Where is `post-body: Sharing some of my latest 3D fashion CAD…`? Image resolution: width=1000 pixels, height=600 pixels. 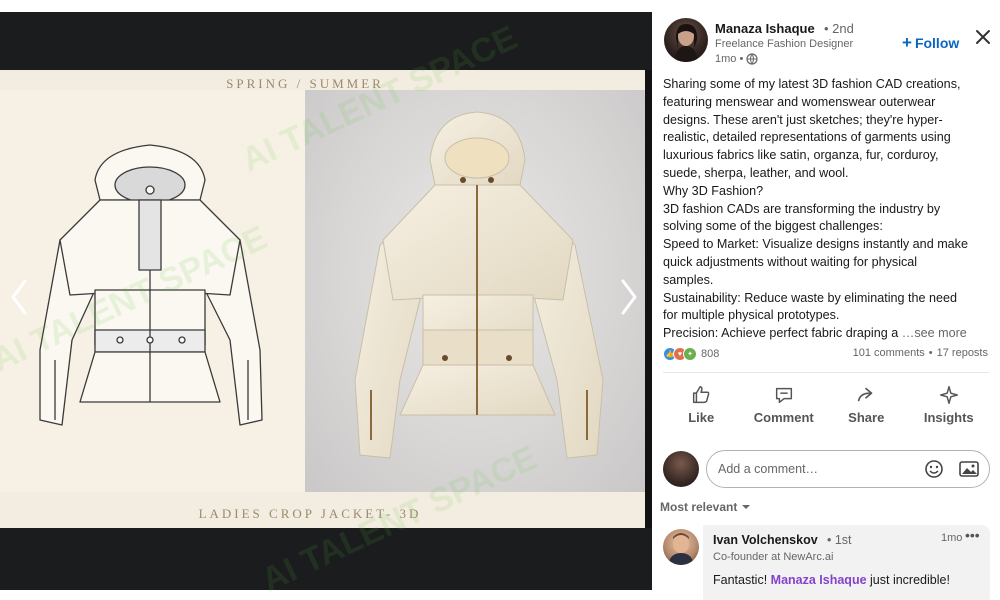 post-body: Sharing some of my latest 3D fashion CAD… is located at coordinates (827, 209).